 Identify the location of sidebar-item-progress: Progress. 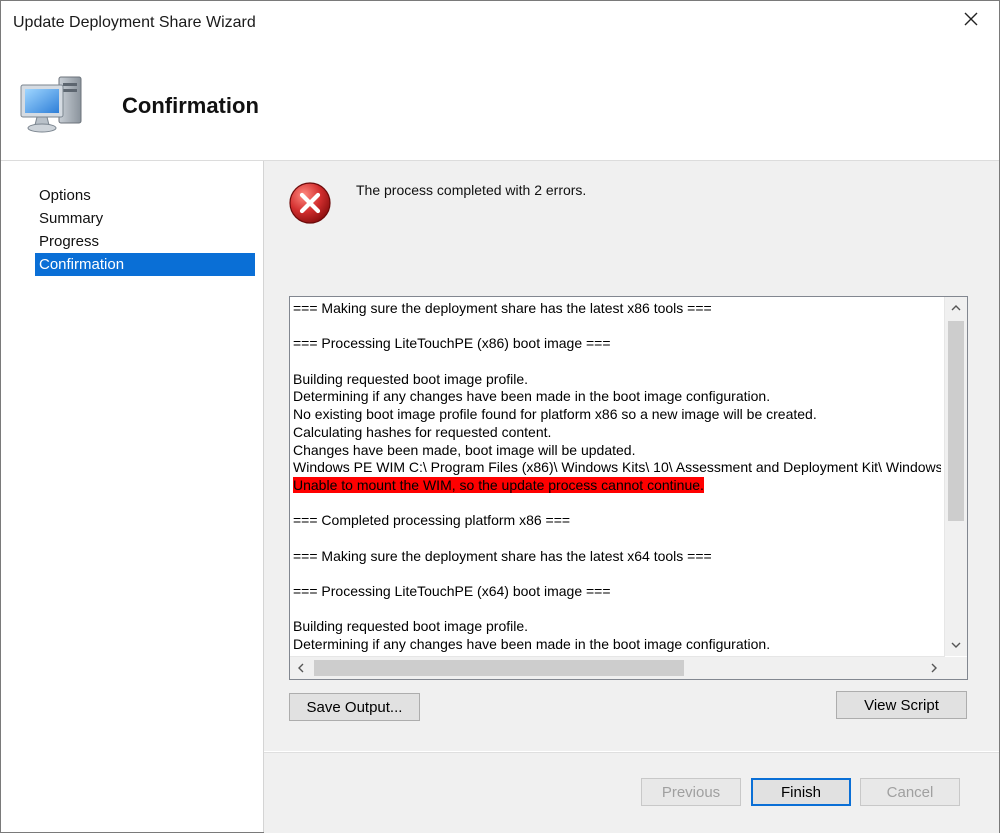
(145, 241).